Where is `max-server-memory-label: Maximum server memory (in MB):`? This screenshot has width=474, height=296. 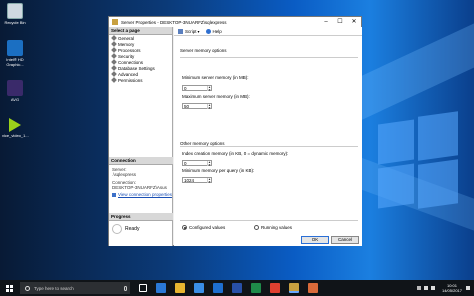 max-server-memory-label: Maximum server memory (in MB): is located at coordinates (216, 96).